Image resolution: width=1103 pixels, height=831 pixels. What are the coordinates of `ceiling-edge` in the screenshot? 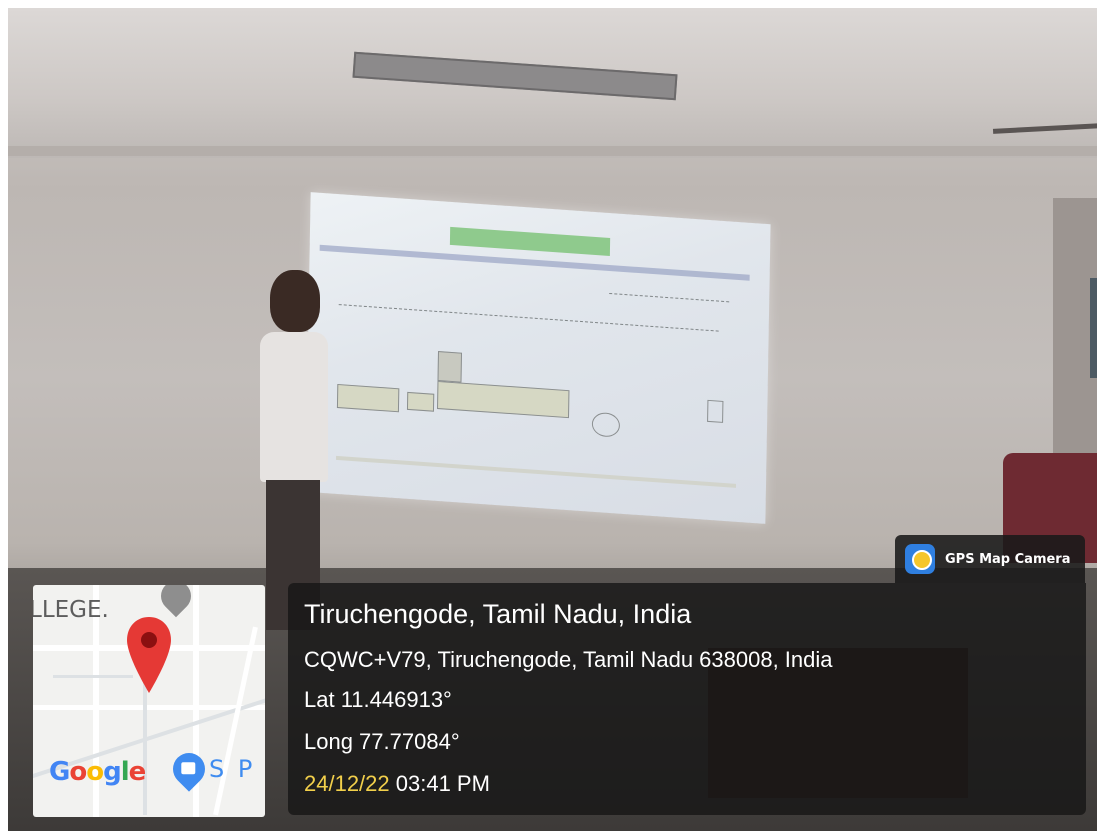 It's located at (552, 151).